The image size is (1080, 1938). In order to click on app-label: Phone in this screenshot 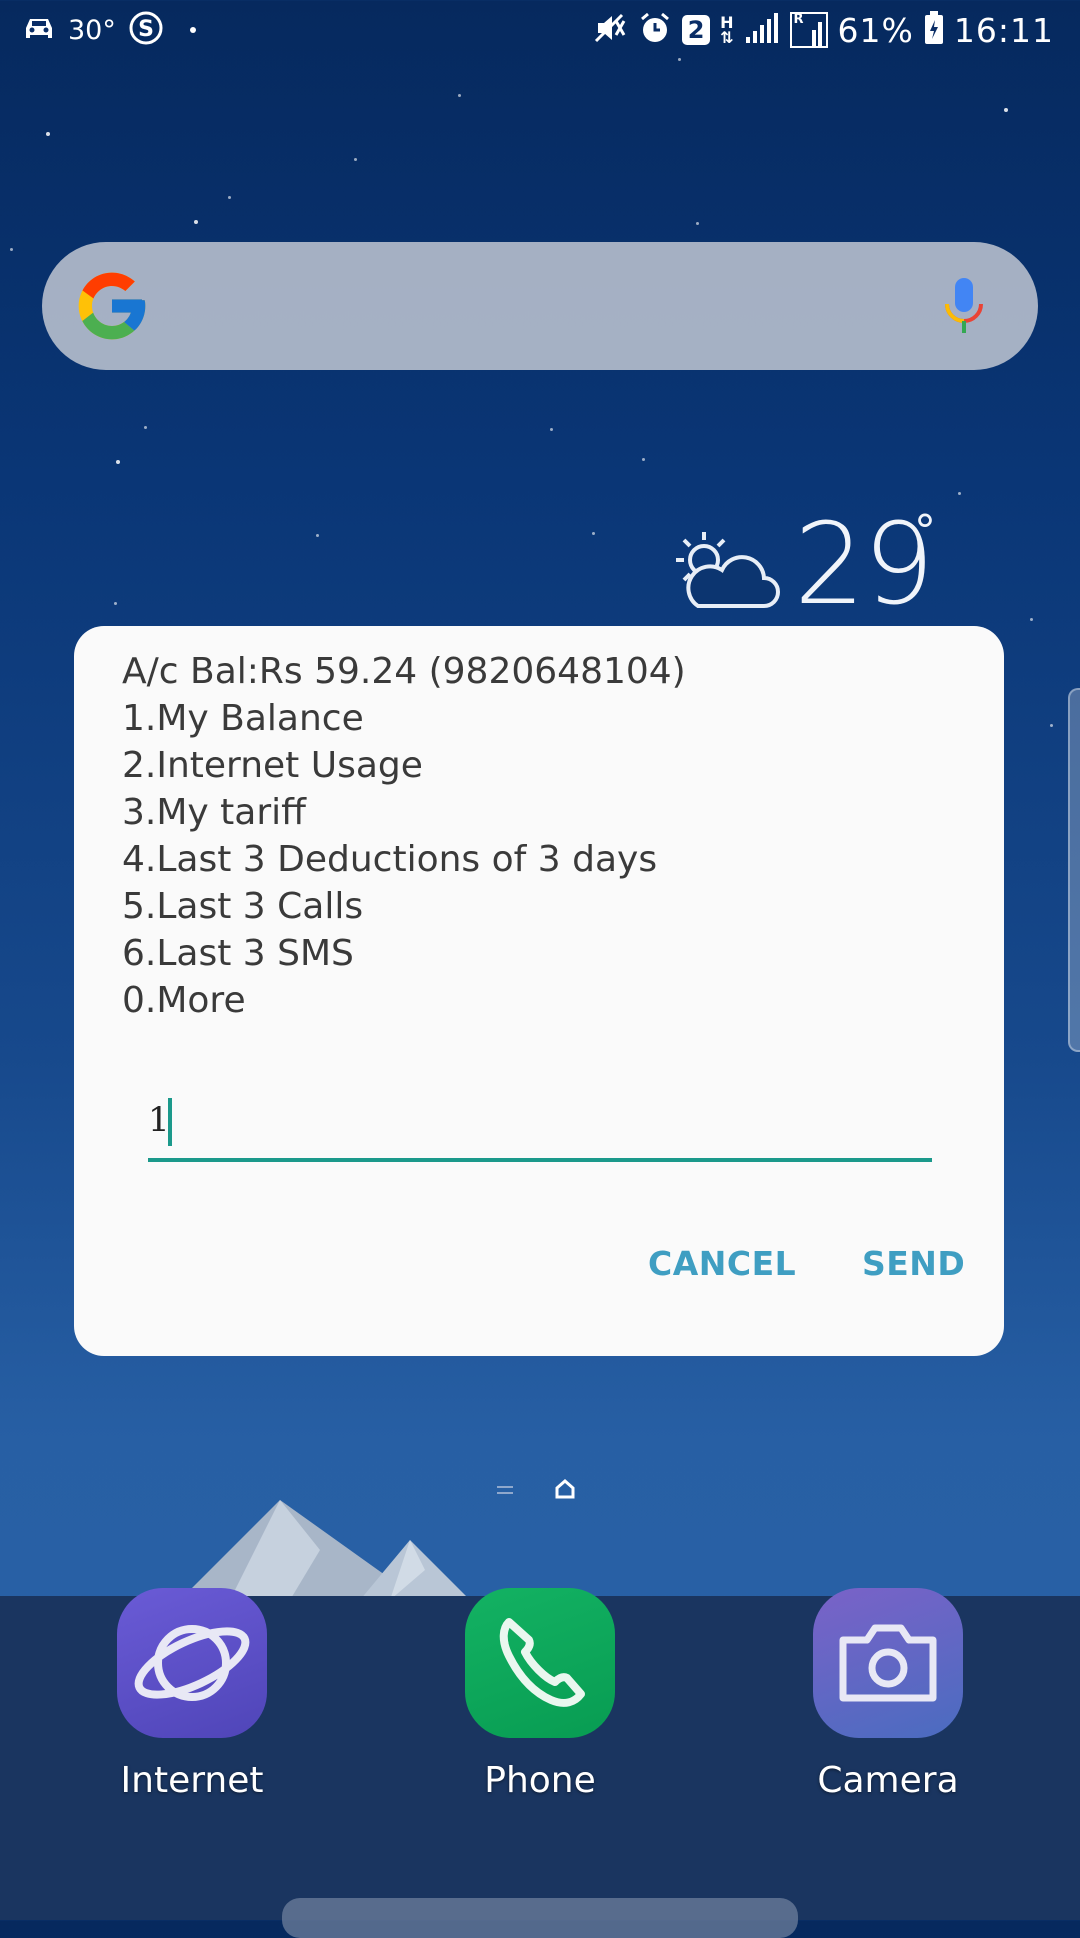, I will do `click(540, 1780)`.